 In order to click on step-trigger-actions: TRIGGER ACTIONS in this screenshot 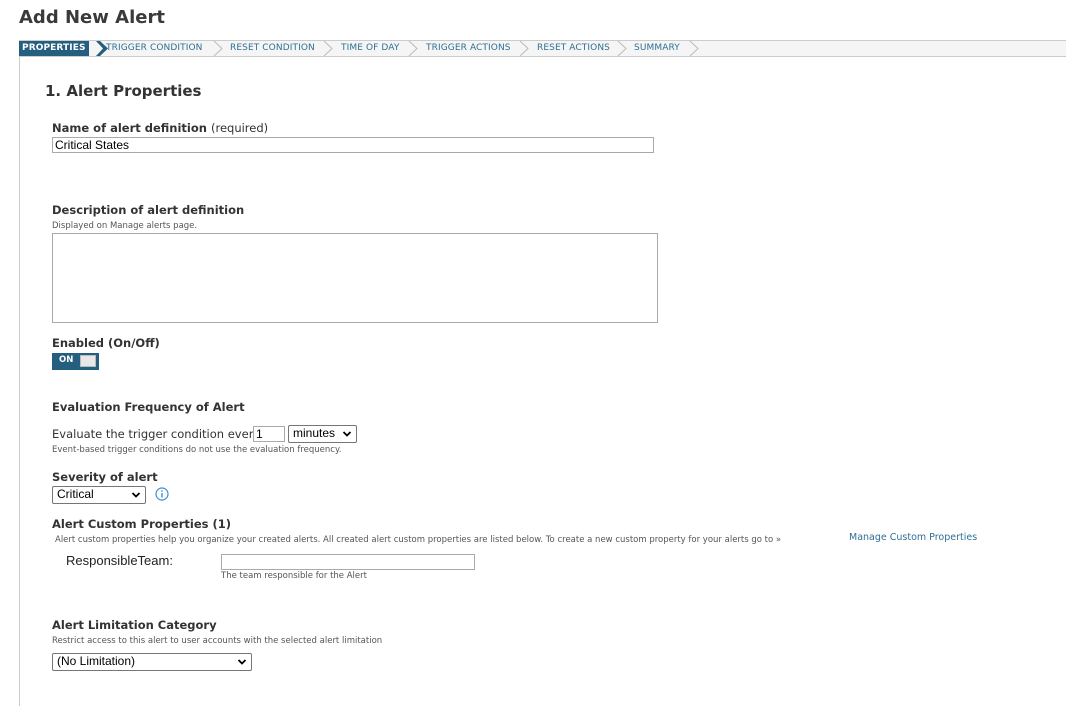, I will do `click(468, 48)`.